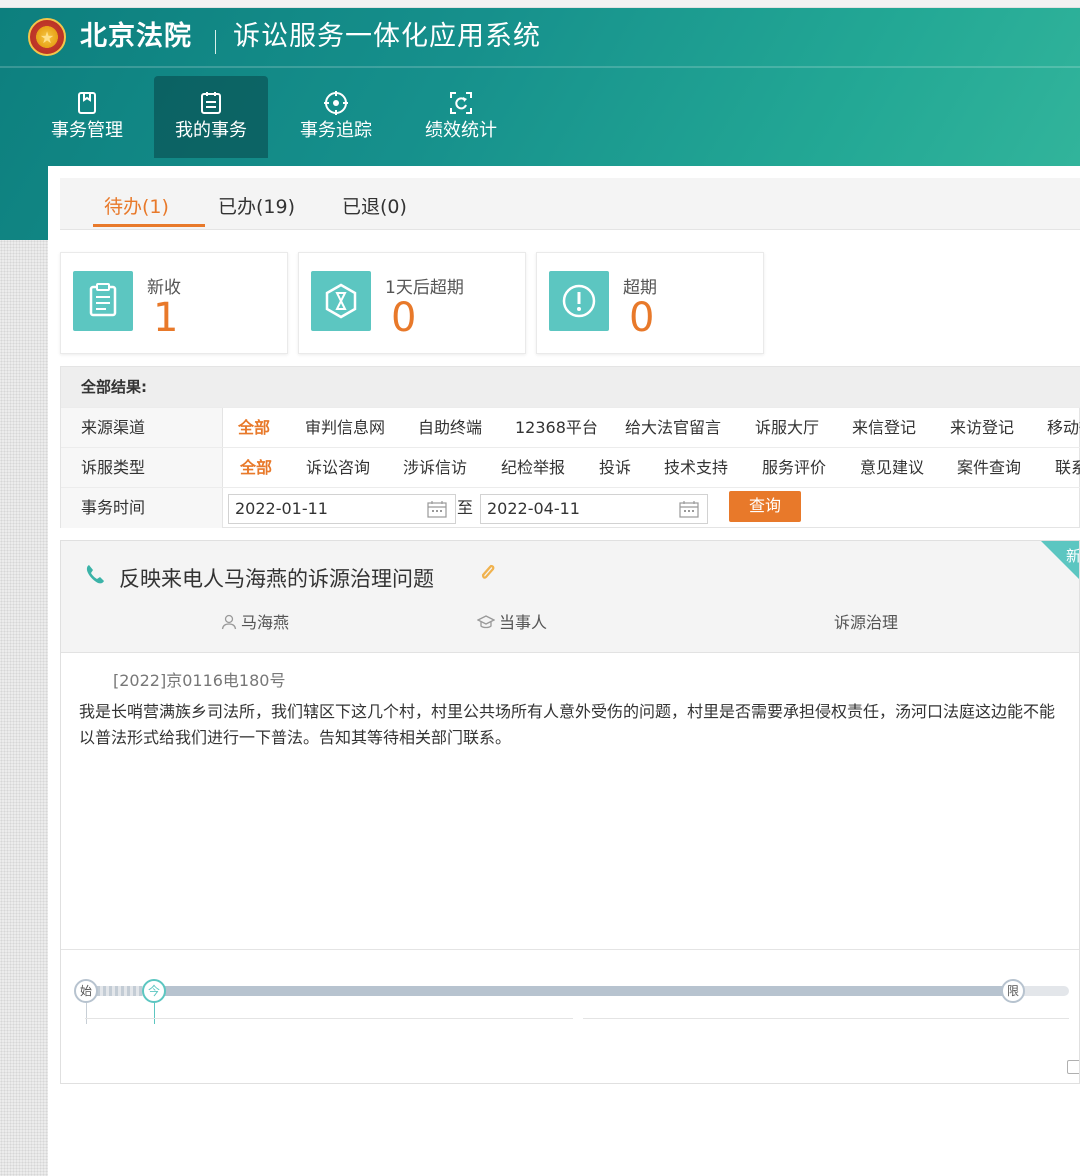  What do you see at coordinates (450, 428) in the screenshot?
I see `source-option: 自助终端` at bounding box center [450, 428].